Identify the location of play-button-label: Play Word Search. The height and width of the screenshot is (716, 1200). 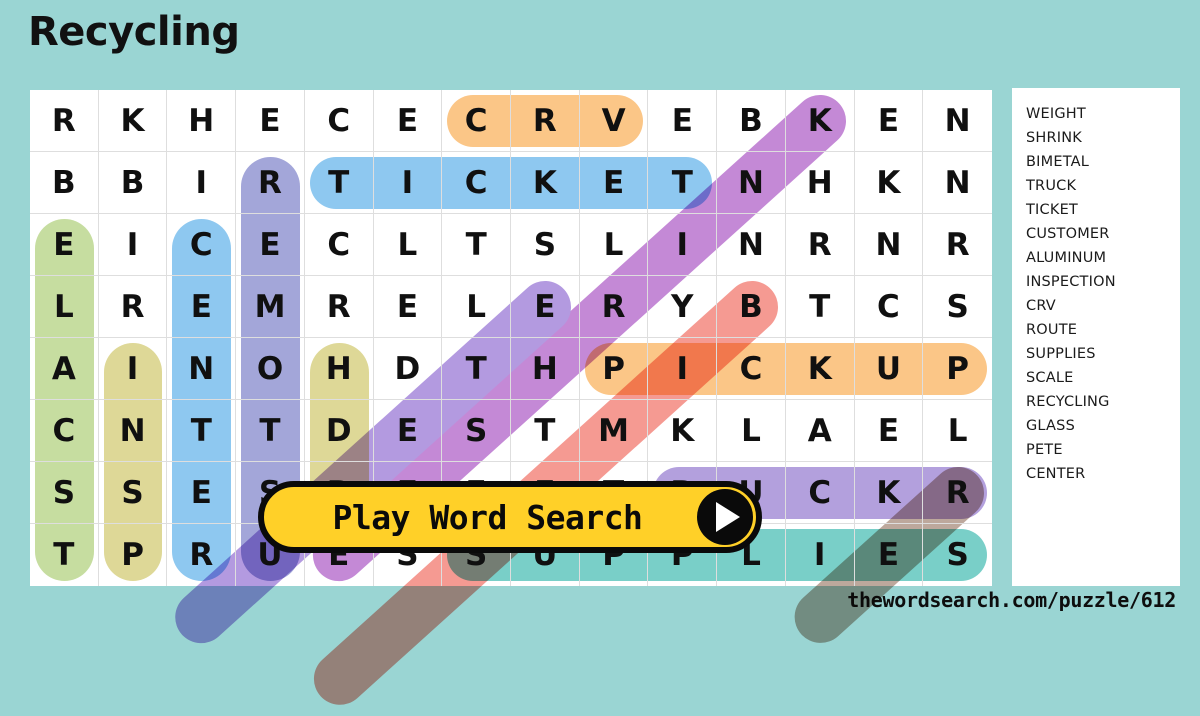
(487, 517).